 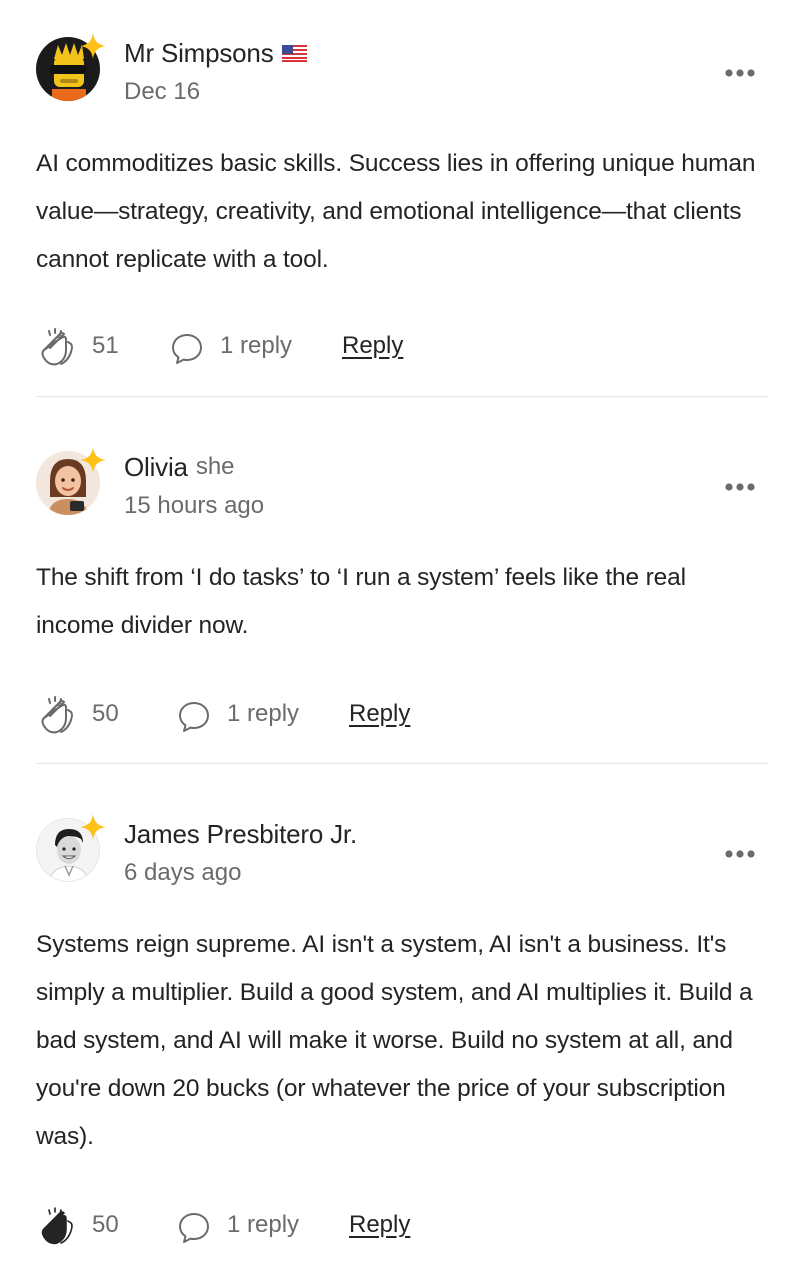 I want to click on comment-date: 6 days ago, so click(x=183, y=872).